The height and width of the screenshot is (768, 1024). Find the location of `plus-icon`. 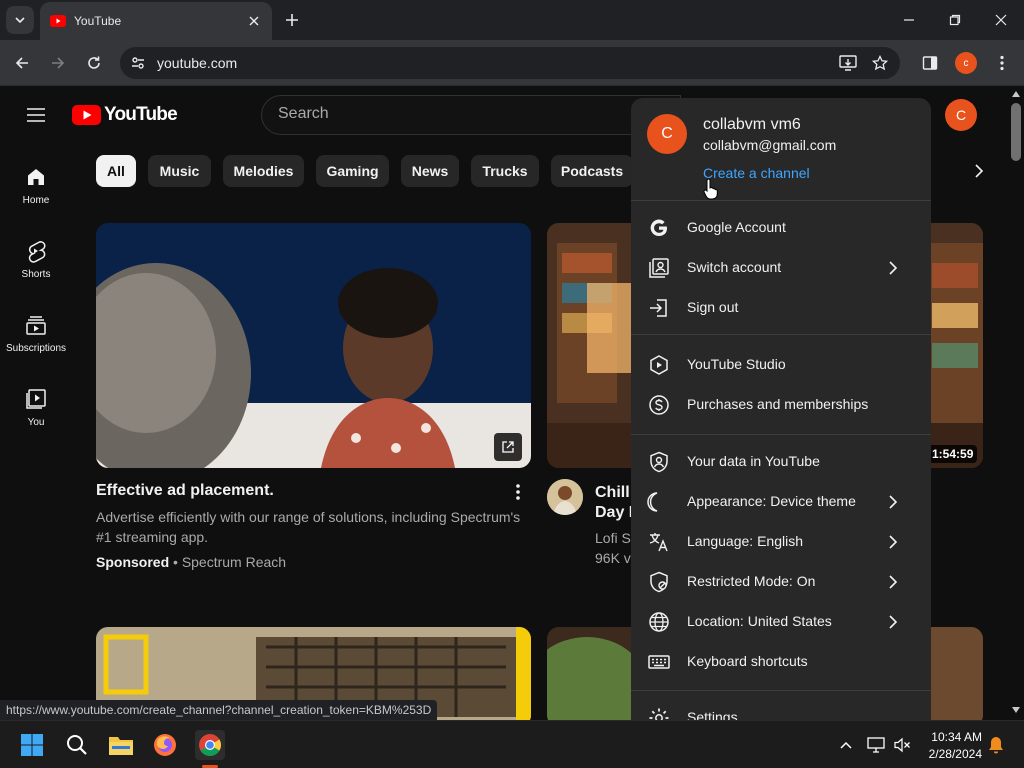

plus-icon is located at coordinates (292, 20).